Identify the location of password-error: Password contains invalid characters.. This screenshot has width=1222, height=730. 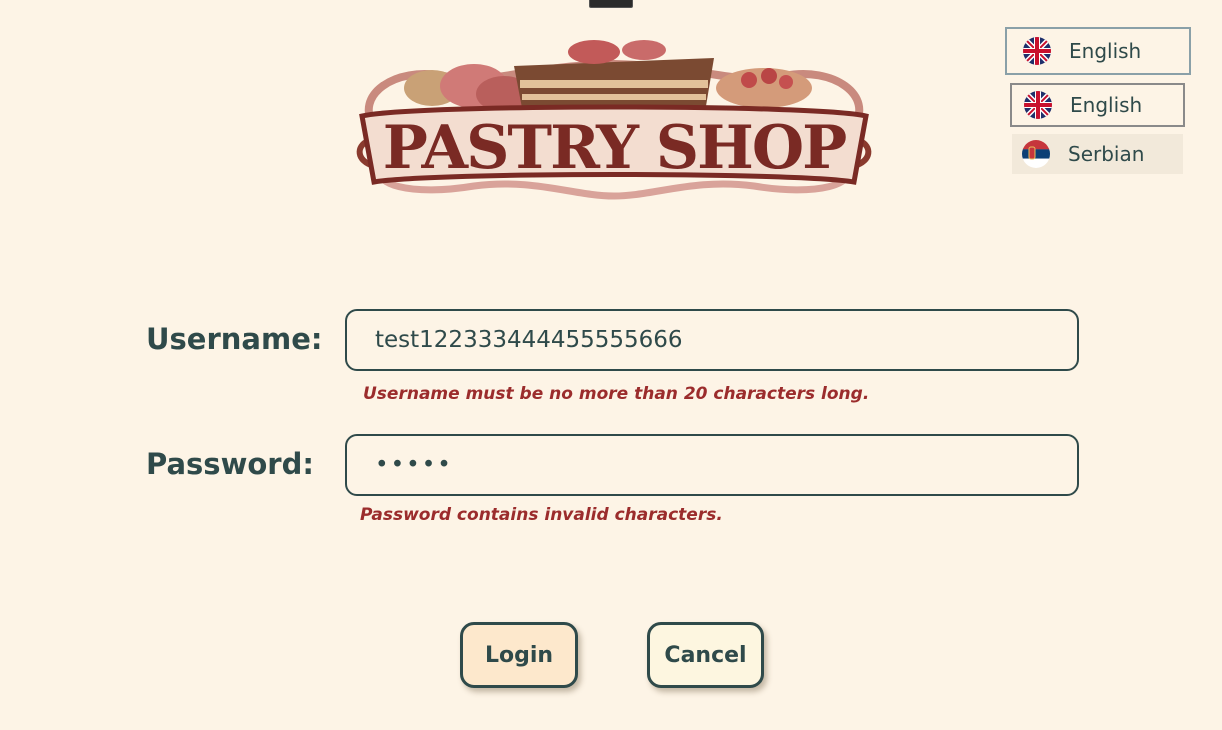
(541, 515).